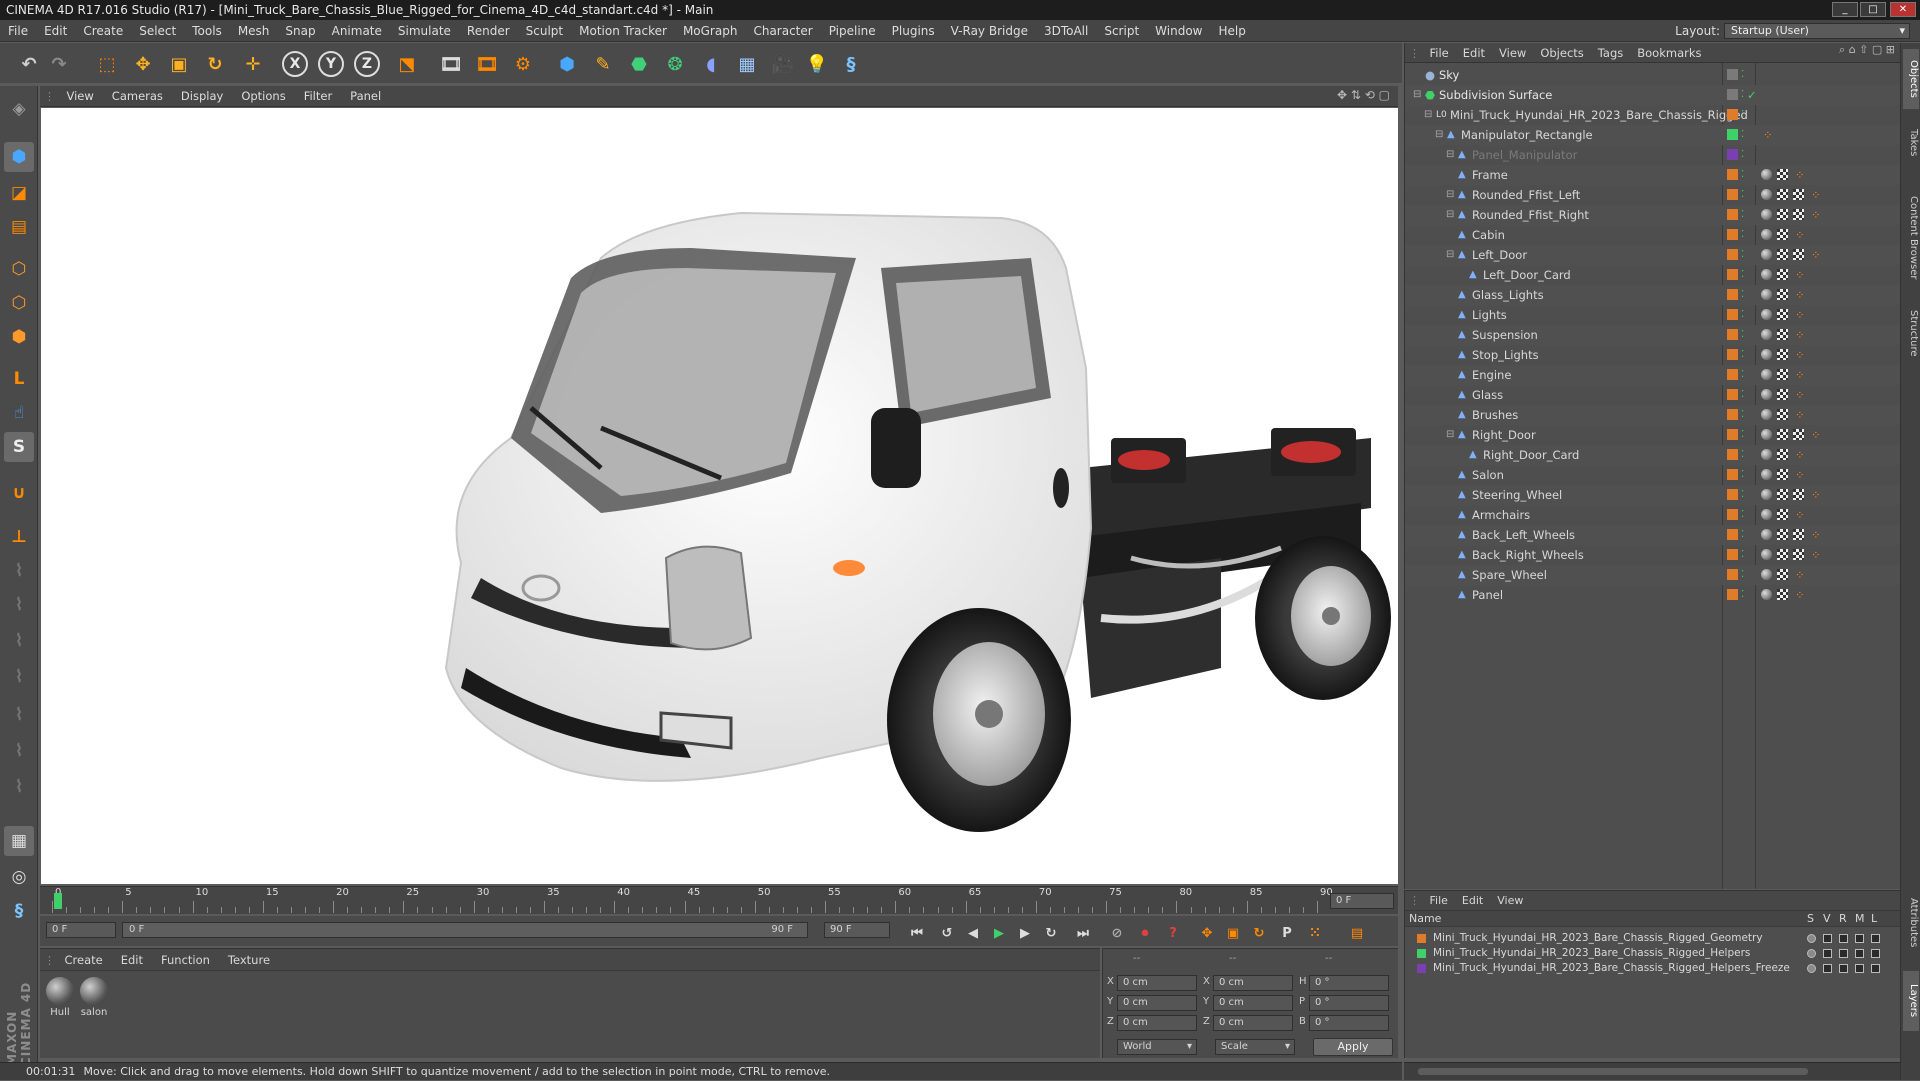 The width and height of the screenshot is (1920, 1081). Describe the element at coordinates (1233, 933) in the screenshot. I see `key-scale-icon: ▣` at that location.